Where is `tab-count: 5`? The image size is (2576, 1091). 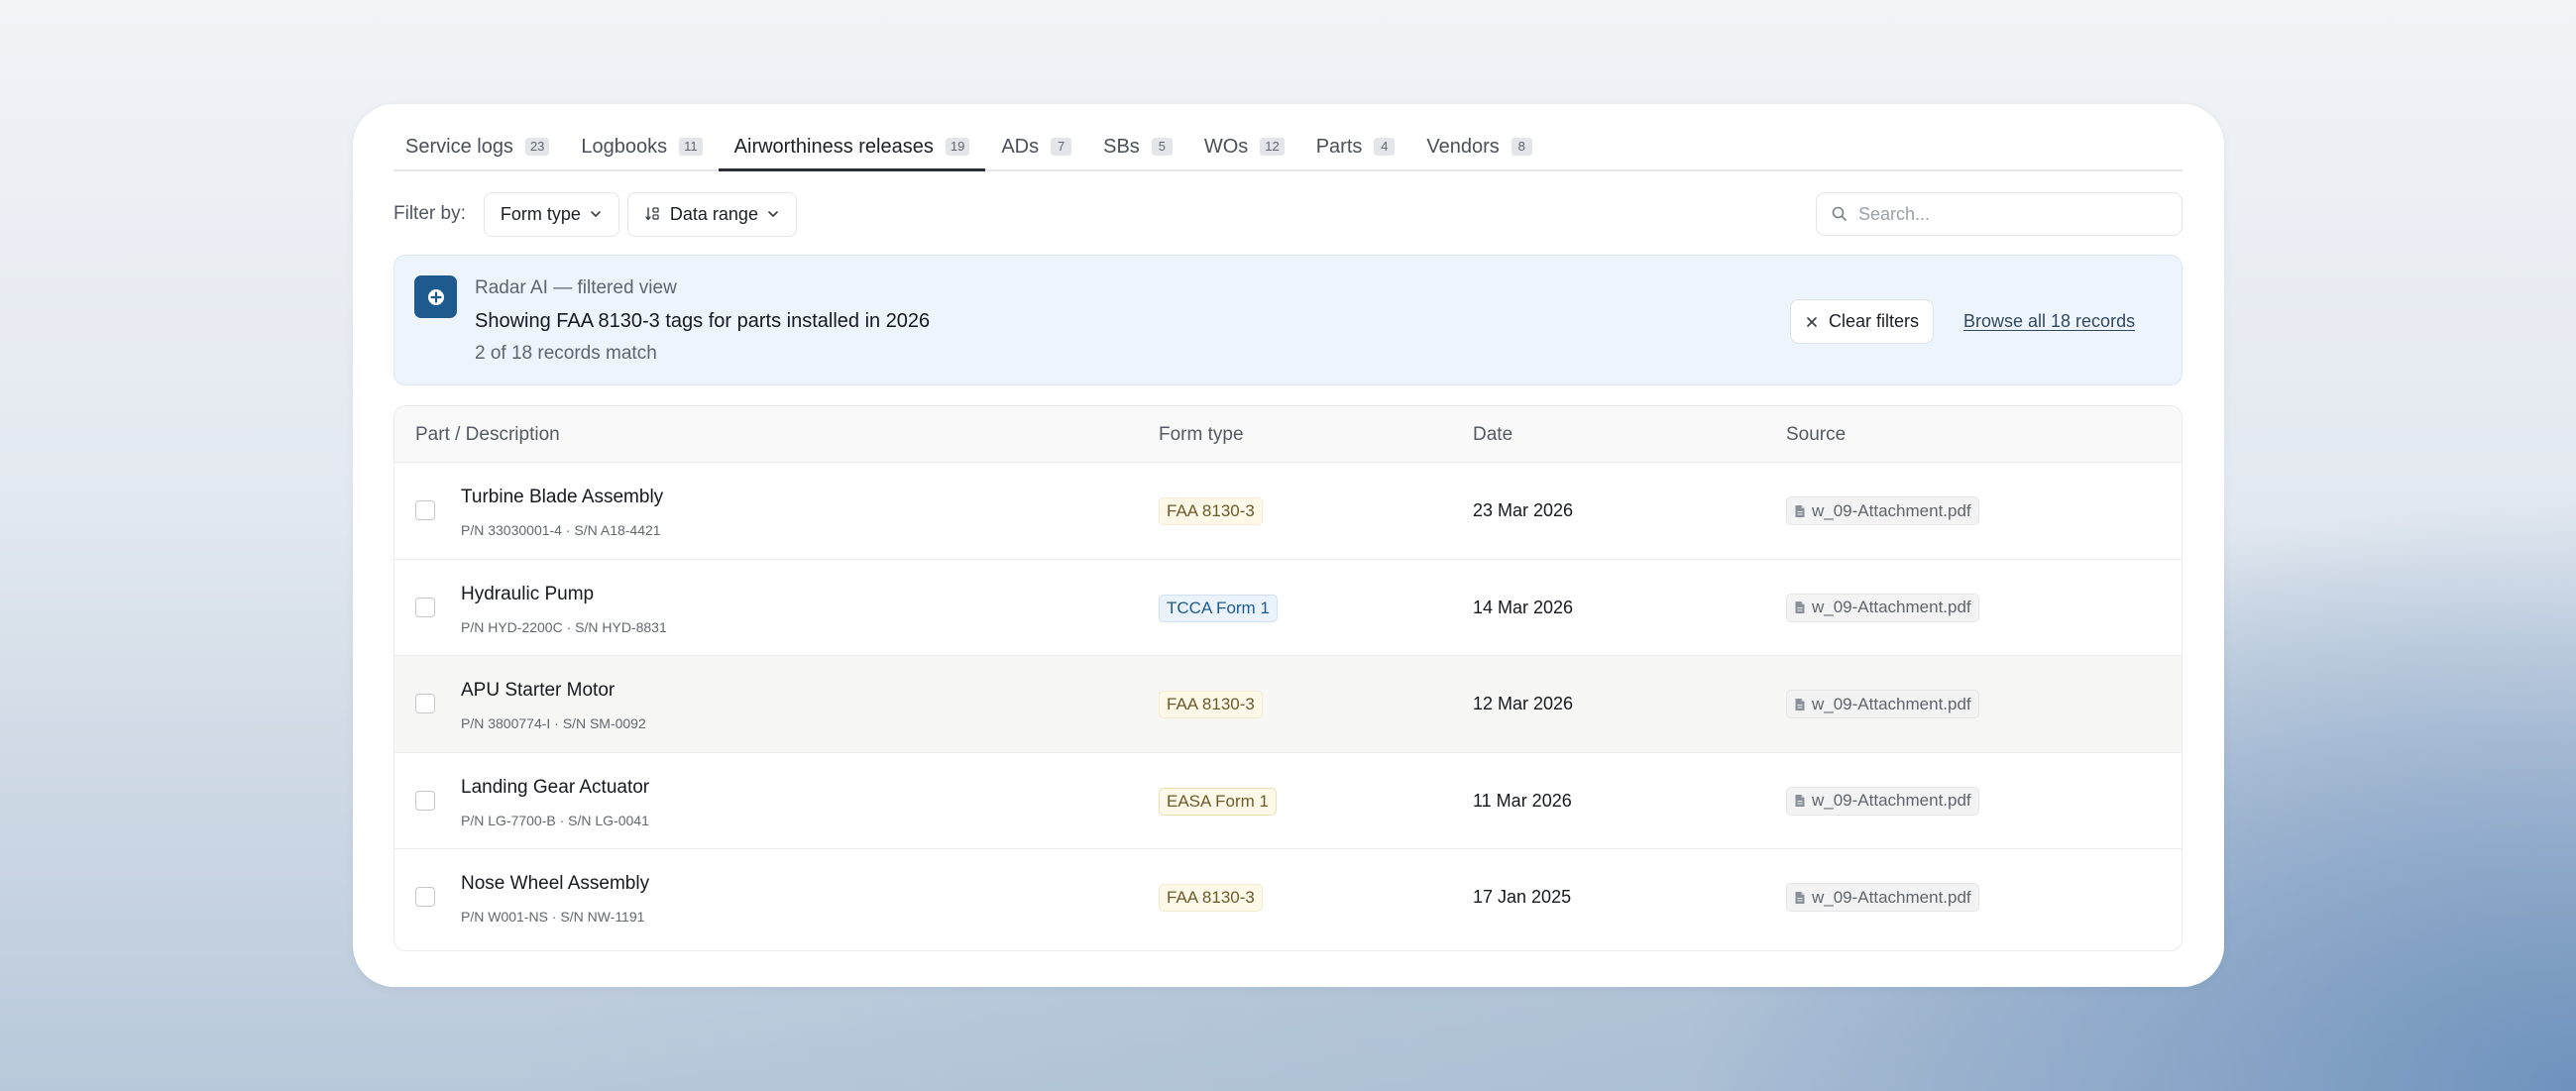 tab-count: 5 is located at coordinates (1162, 147).